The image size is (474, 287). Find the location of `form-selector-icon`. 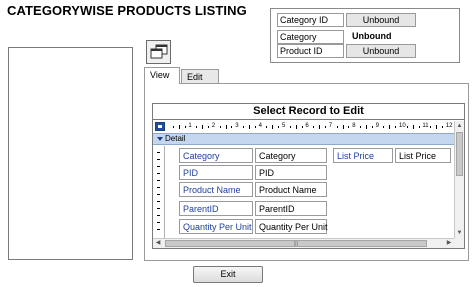

form-selector-icon is located at coordinates (160, 126).